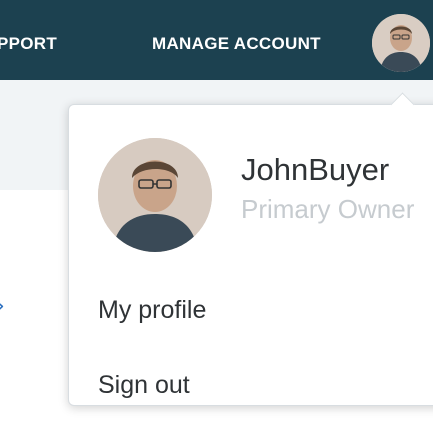  What do you see at coordinates (315, 169) in the screenshot?
I see `profile-username: JohnBuyer` at bounding box center [315, 169].